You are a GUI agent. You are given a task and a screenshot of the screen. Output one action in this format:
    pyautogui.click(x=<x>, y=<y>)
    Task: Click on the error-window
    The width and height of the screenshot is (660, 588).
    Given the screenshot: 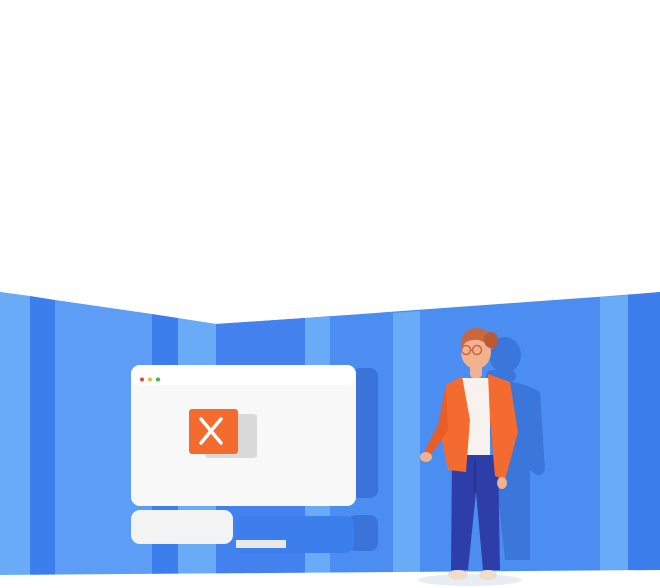 What is the action you would take?
    pyautogui.click(x=243, y=435)
    